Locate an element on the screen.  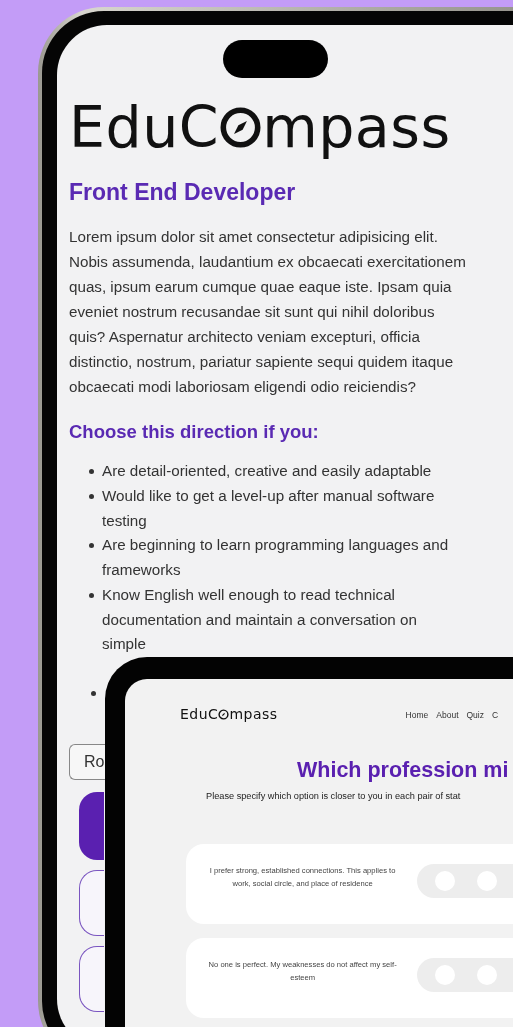
list-item-text: Would like to get a level-up after manual software testing is located at coordinates (269, 508).